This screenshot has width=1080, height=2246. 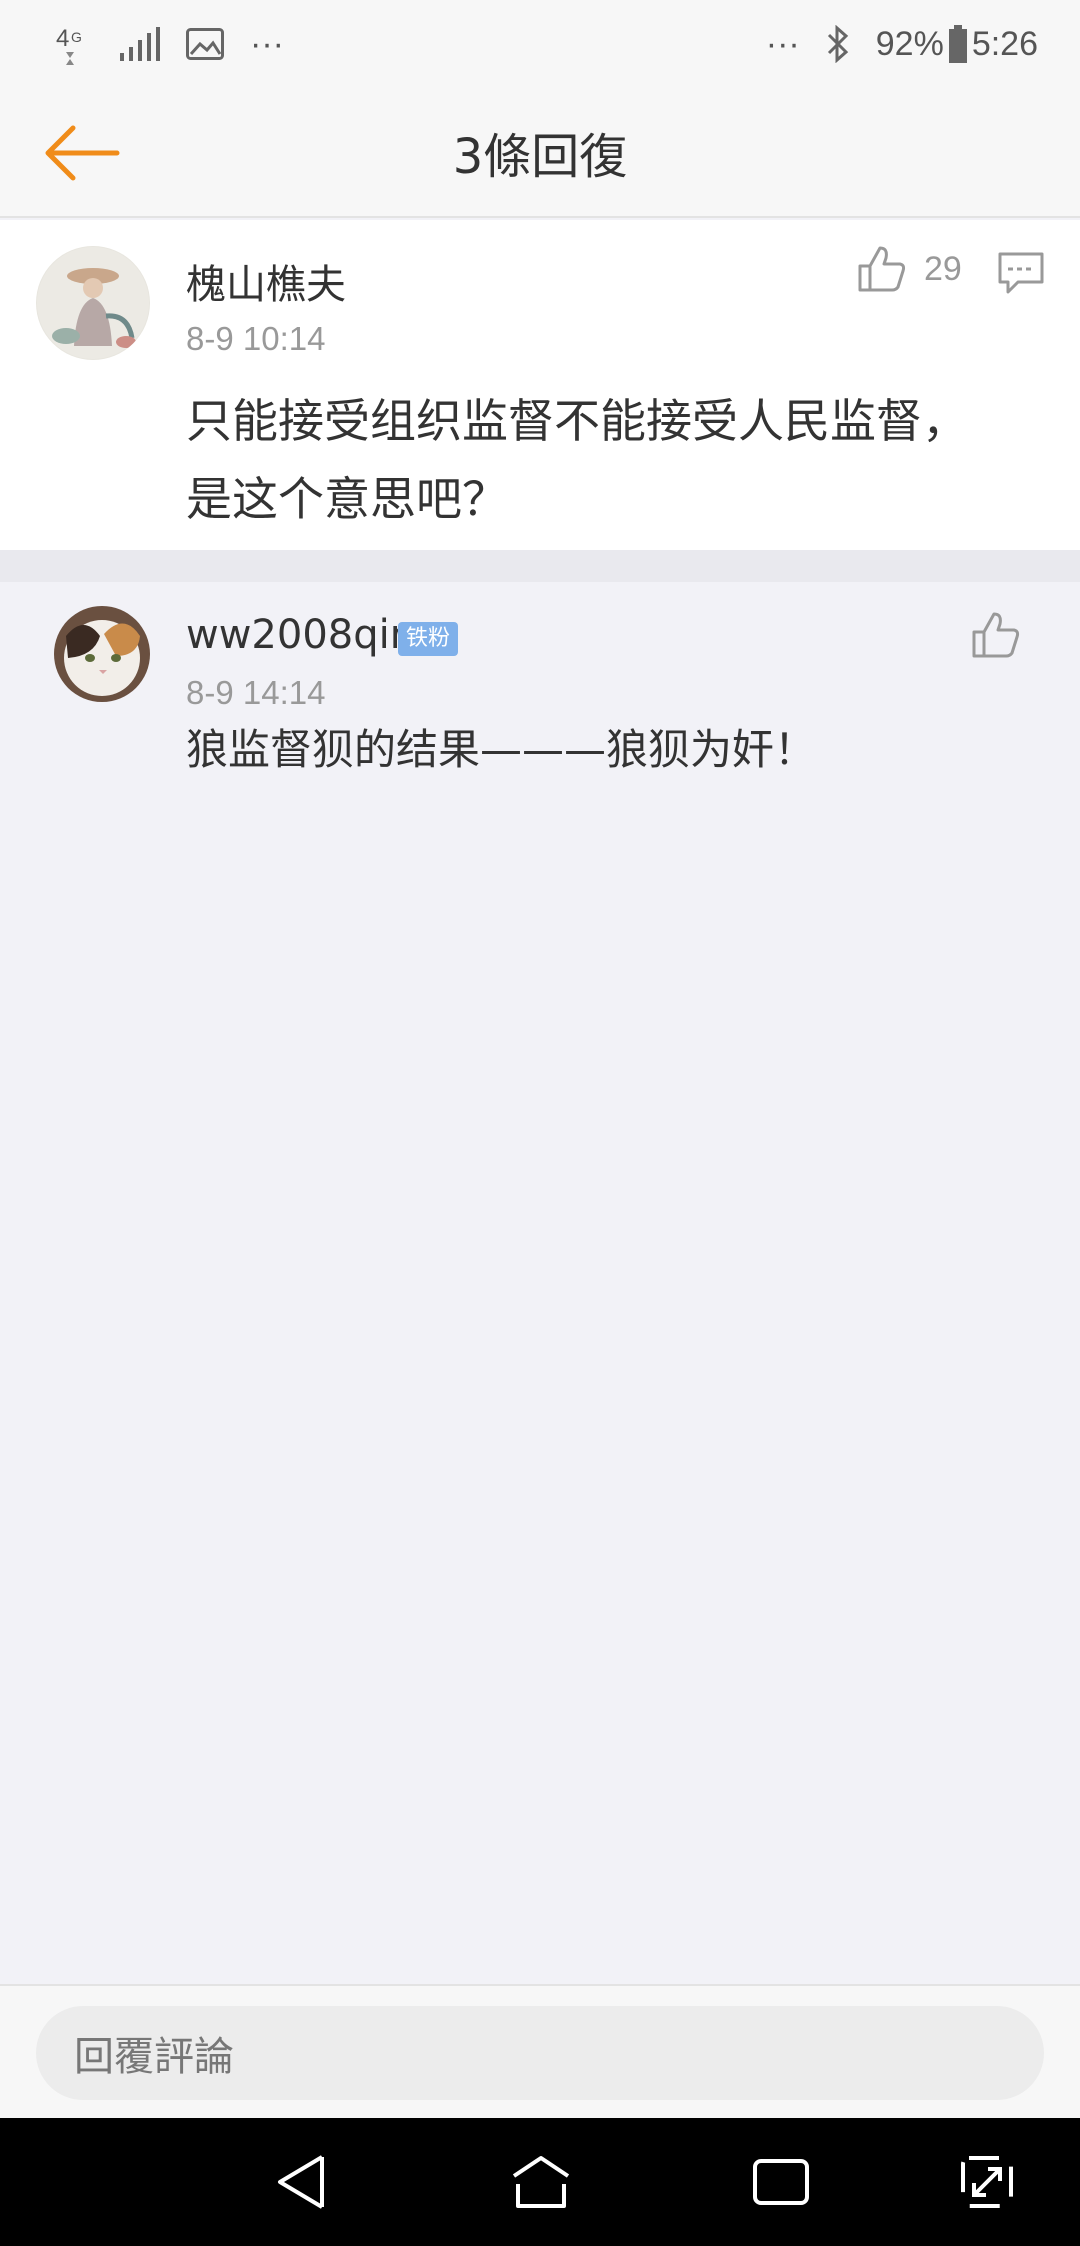 What do you see at coordinates (943, 268) in the screenshot?
I see `like-count: 29` at bounding box center [943, 268].